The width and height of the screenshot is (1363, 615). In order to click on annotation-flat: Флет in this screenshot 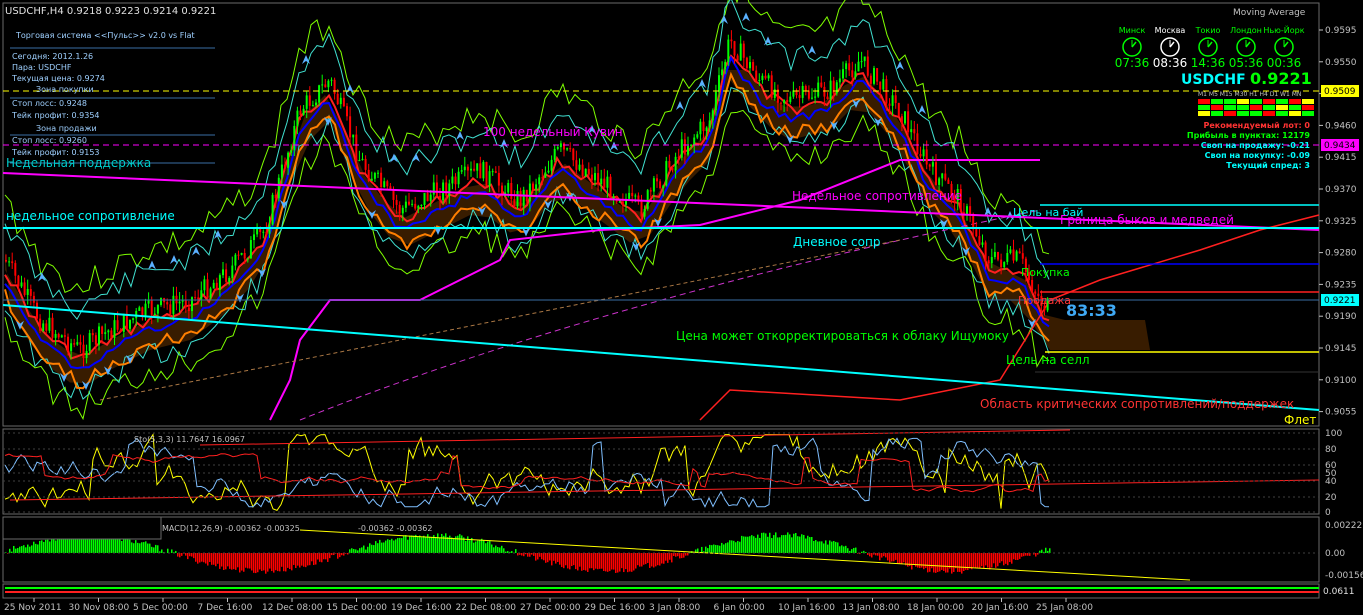, I will do `click(1300, 420)`.